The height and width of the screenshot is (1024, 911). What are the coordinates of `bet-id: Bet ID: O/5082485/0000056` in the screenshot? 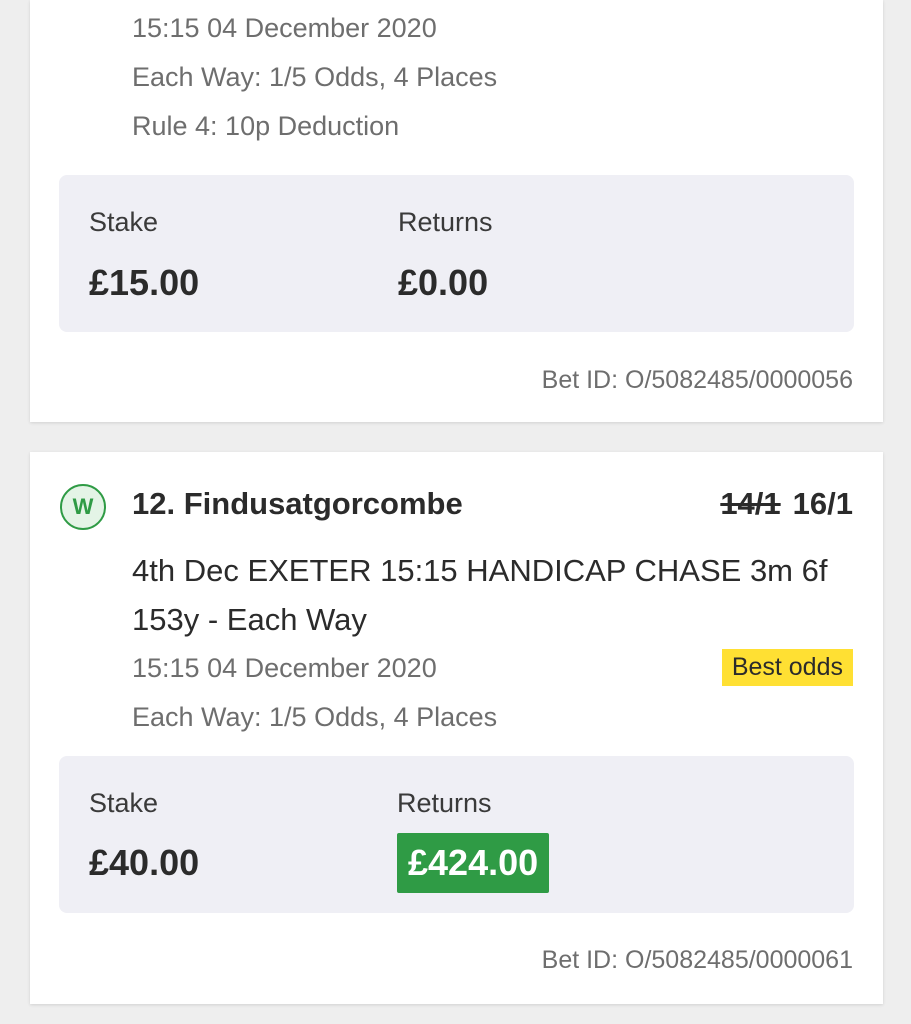 It's located at (697, 380).